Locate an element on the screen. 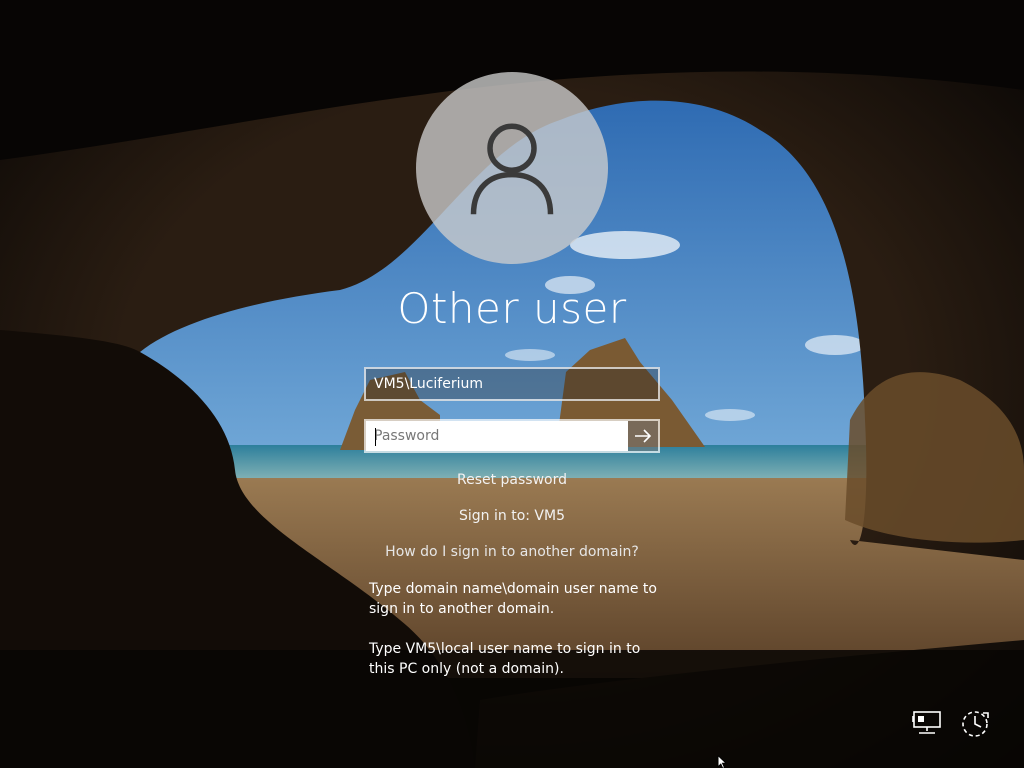 The height and width of the screenshot is (768, 1024). submit-button is located at coordinates (643, 436).